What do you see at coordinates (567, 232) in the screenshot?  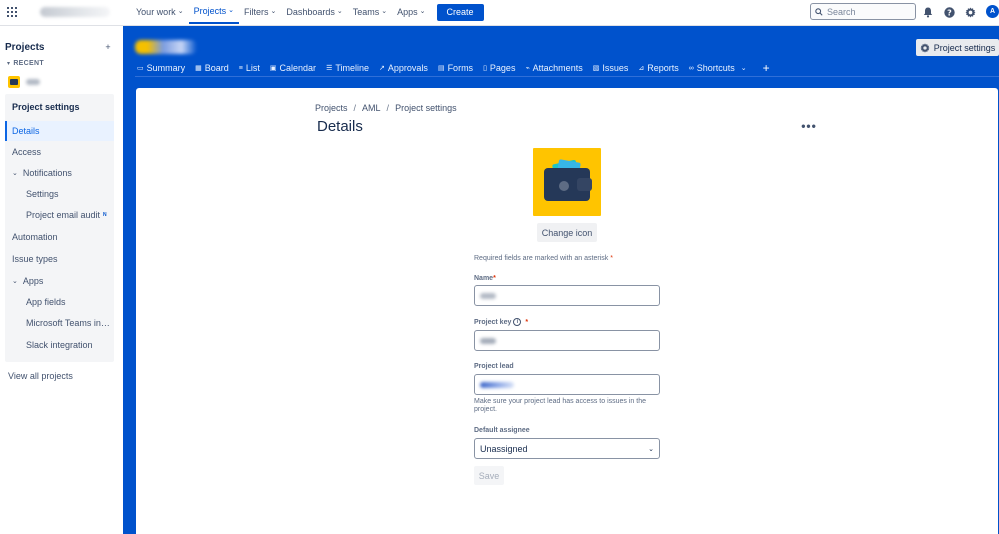 I see `change-icon-button: Change icon` at bounding box center [567, 232].